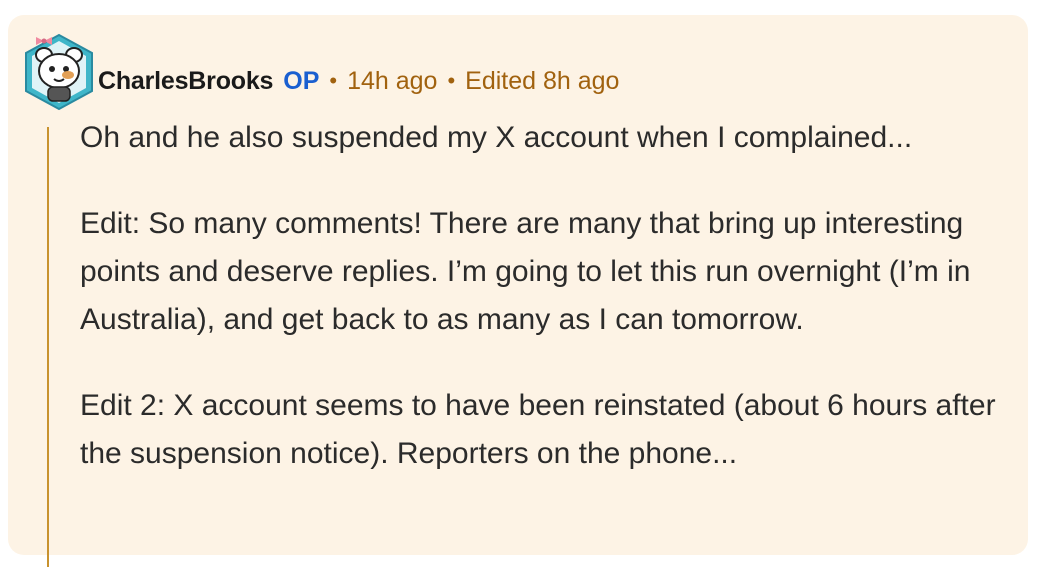 This screenshot has height=567, width=1044. What do you see at coordinates (301, 80) in the screenshot?
I see `op-badge: OP` at bounding box center [301, 80].